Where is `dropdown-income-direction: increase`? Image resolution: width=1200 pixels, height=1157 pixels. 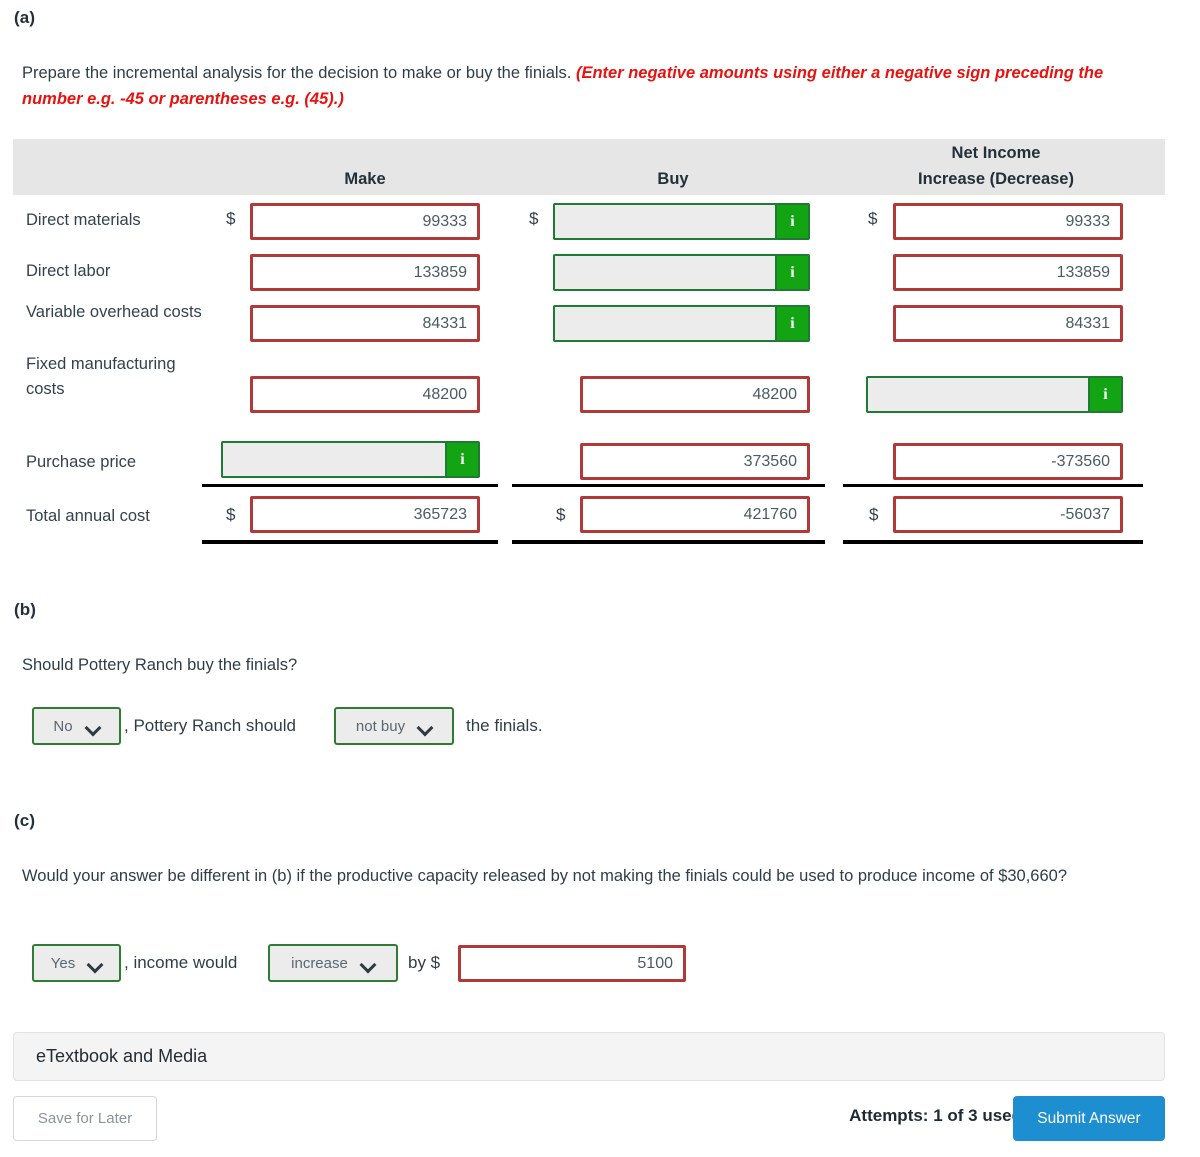
dropdown-income-direction: increase is located at coordinates (333, 963).